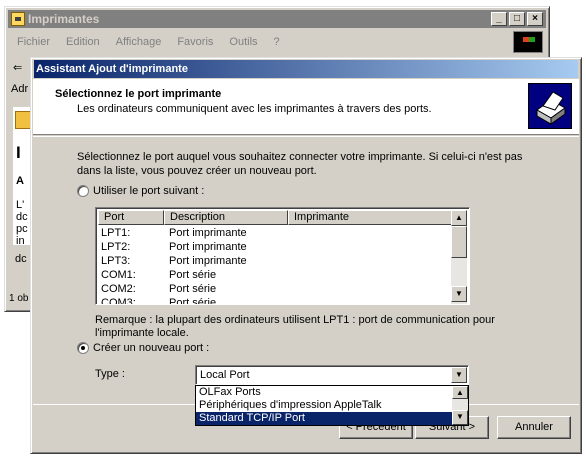  I want to click on dropdown-option-selected: Standard TCP/IP Port, so click(324, 418).